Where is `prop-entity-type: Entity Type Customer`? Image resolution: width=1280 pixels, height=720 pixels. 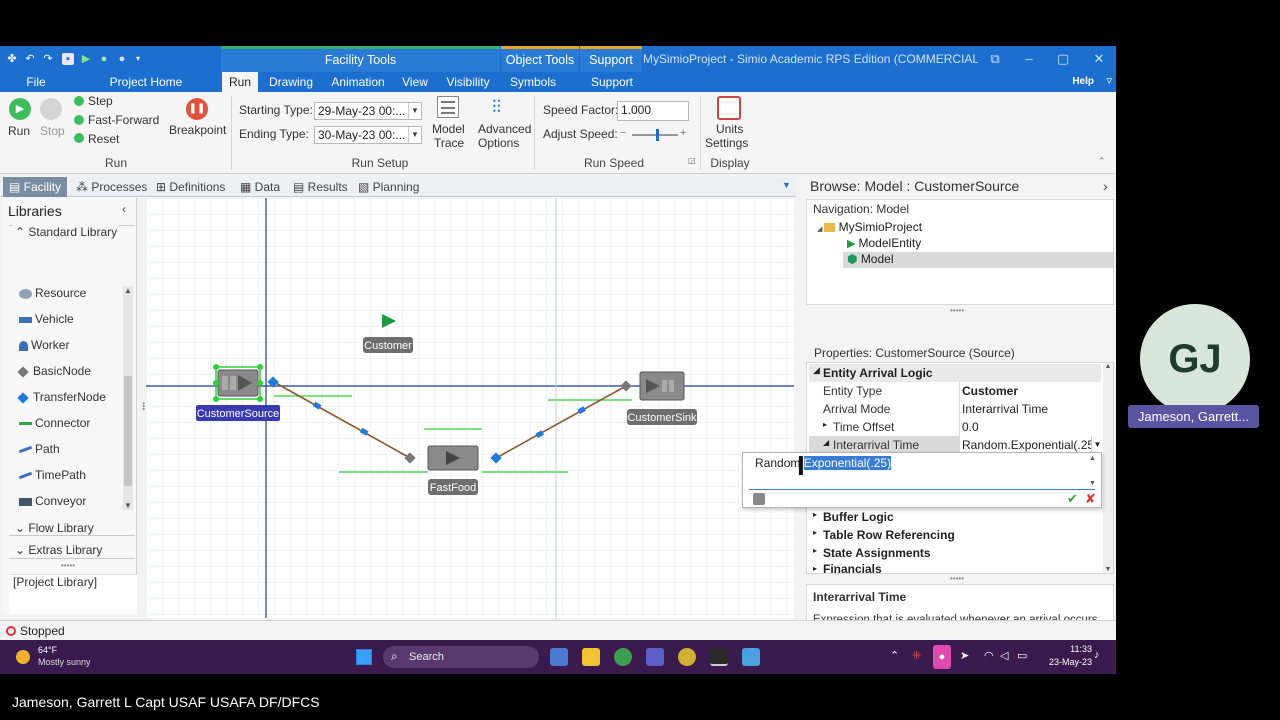 prop-entity-type: Entity Type Customer is located at coordinates (956, 391).